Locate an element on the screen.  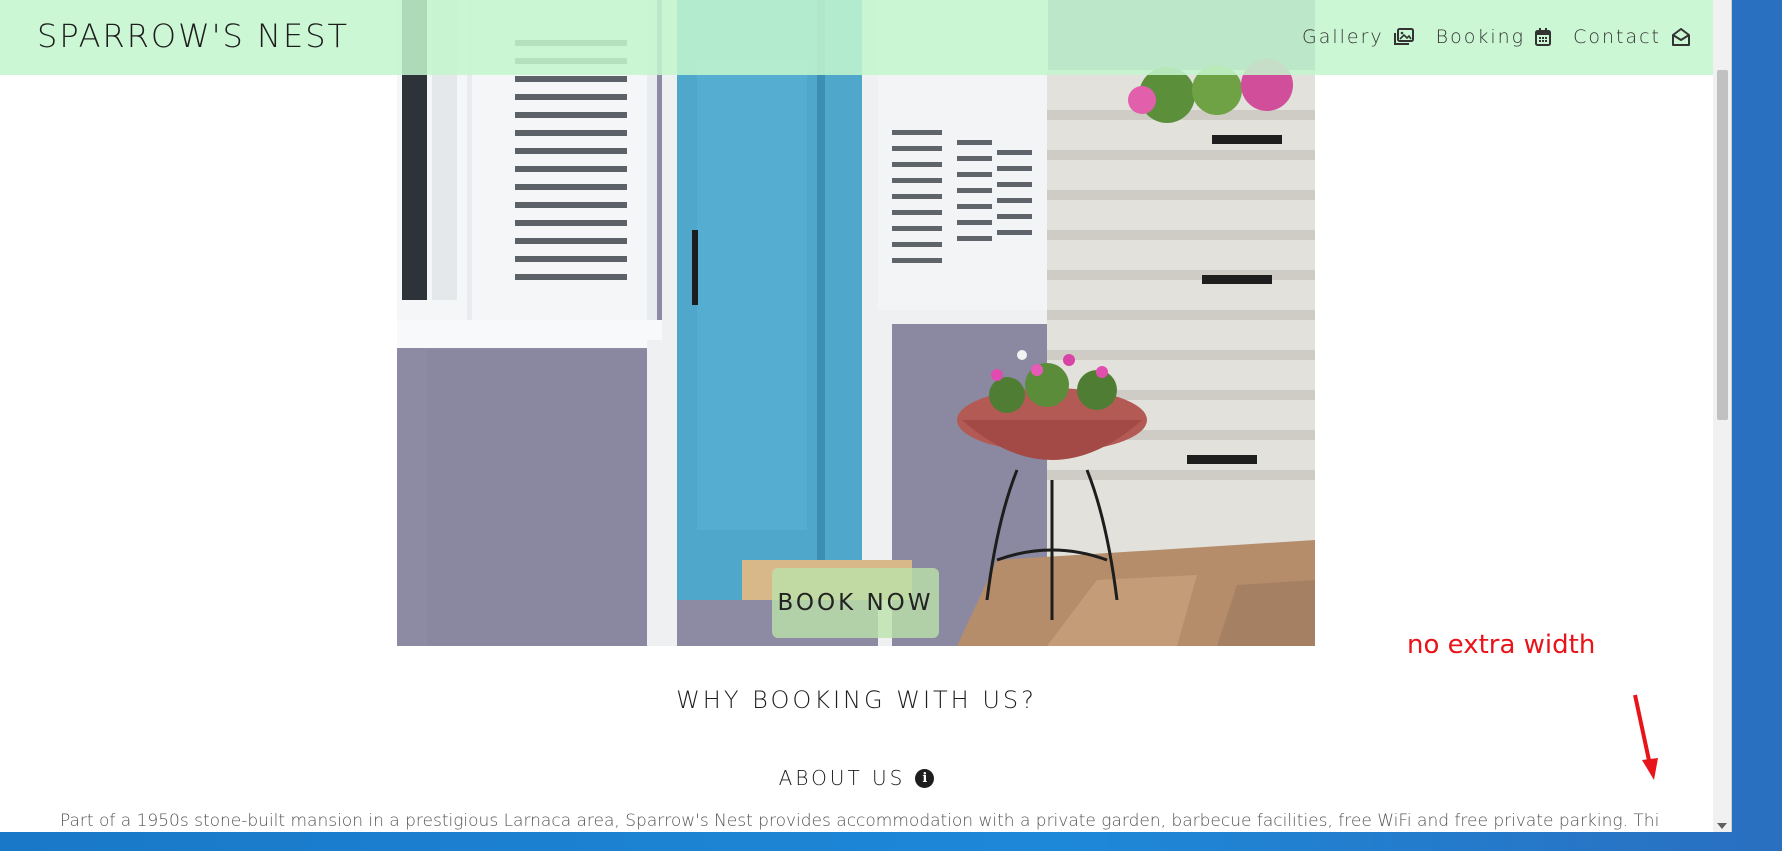
brand-logo: SPARROW'S NEST is located at coordinates (193, 36).